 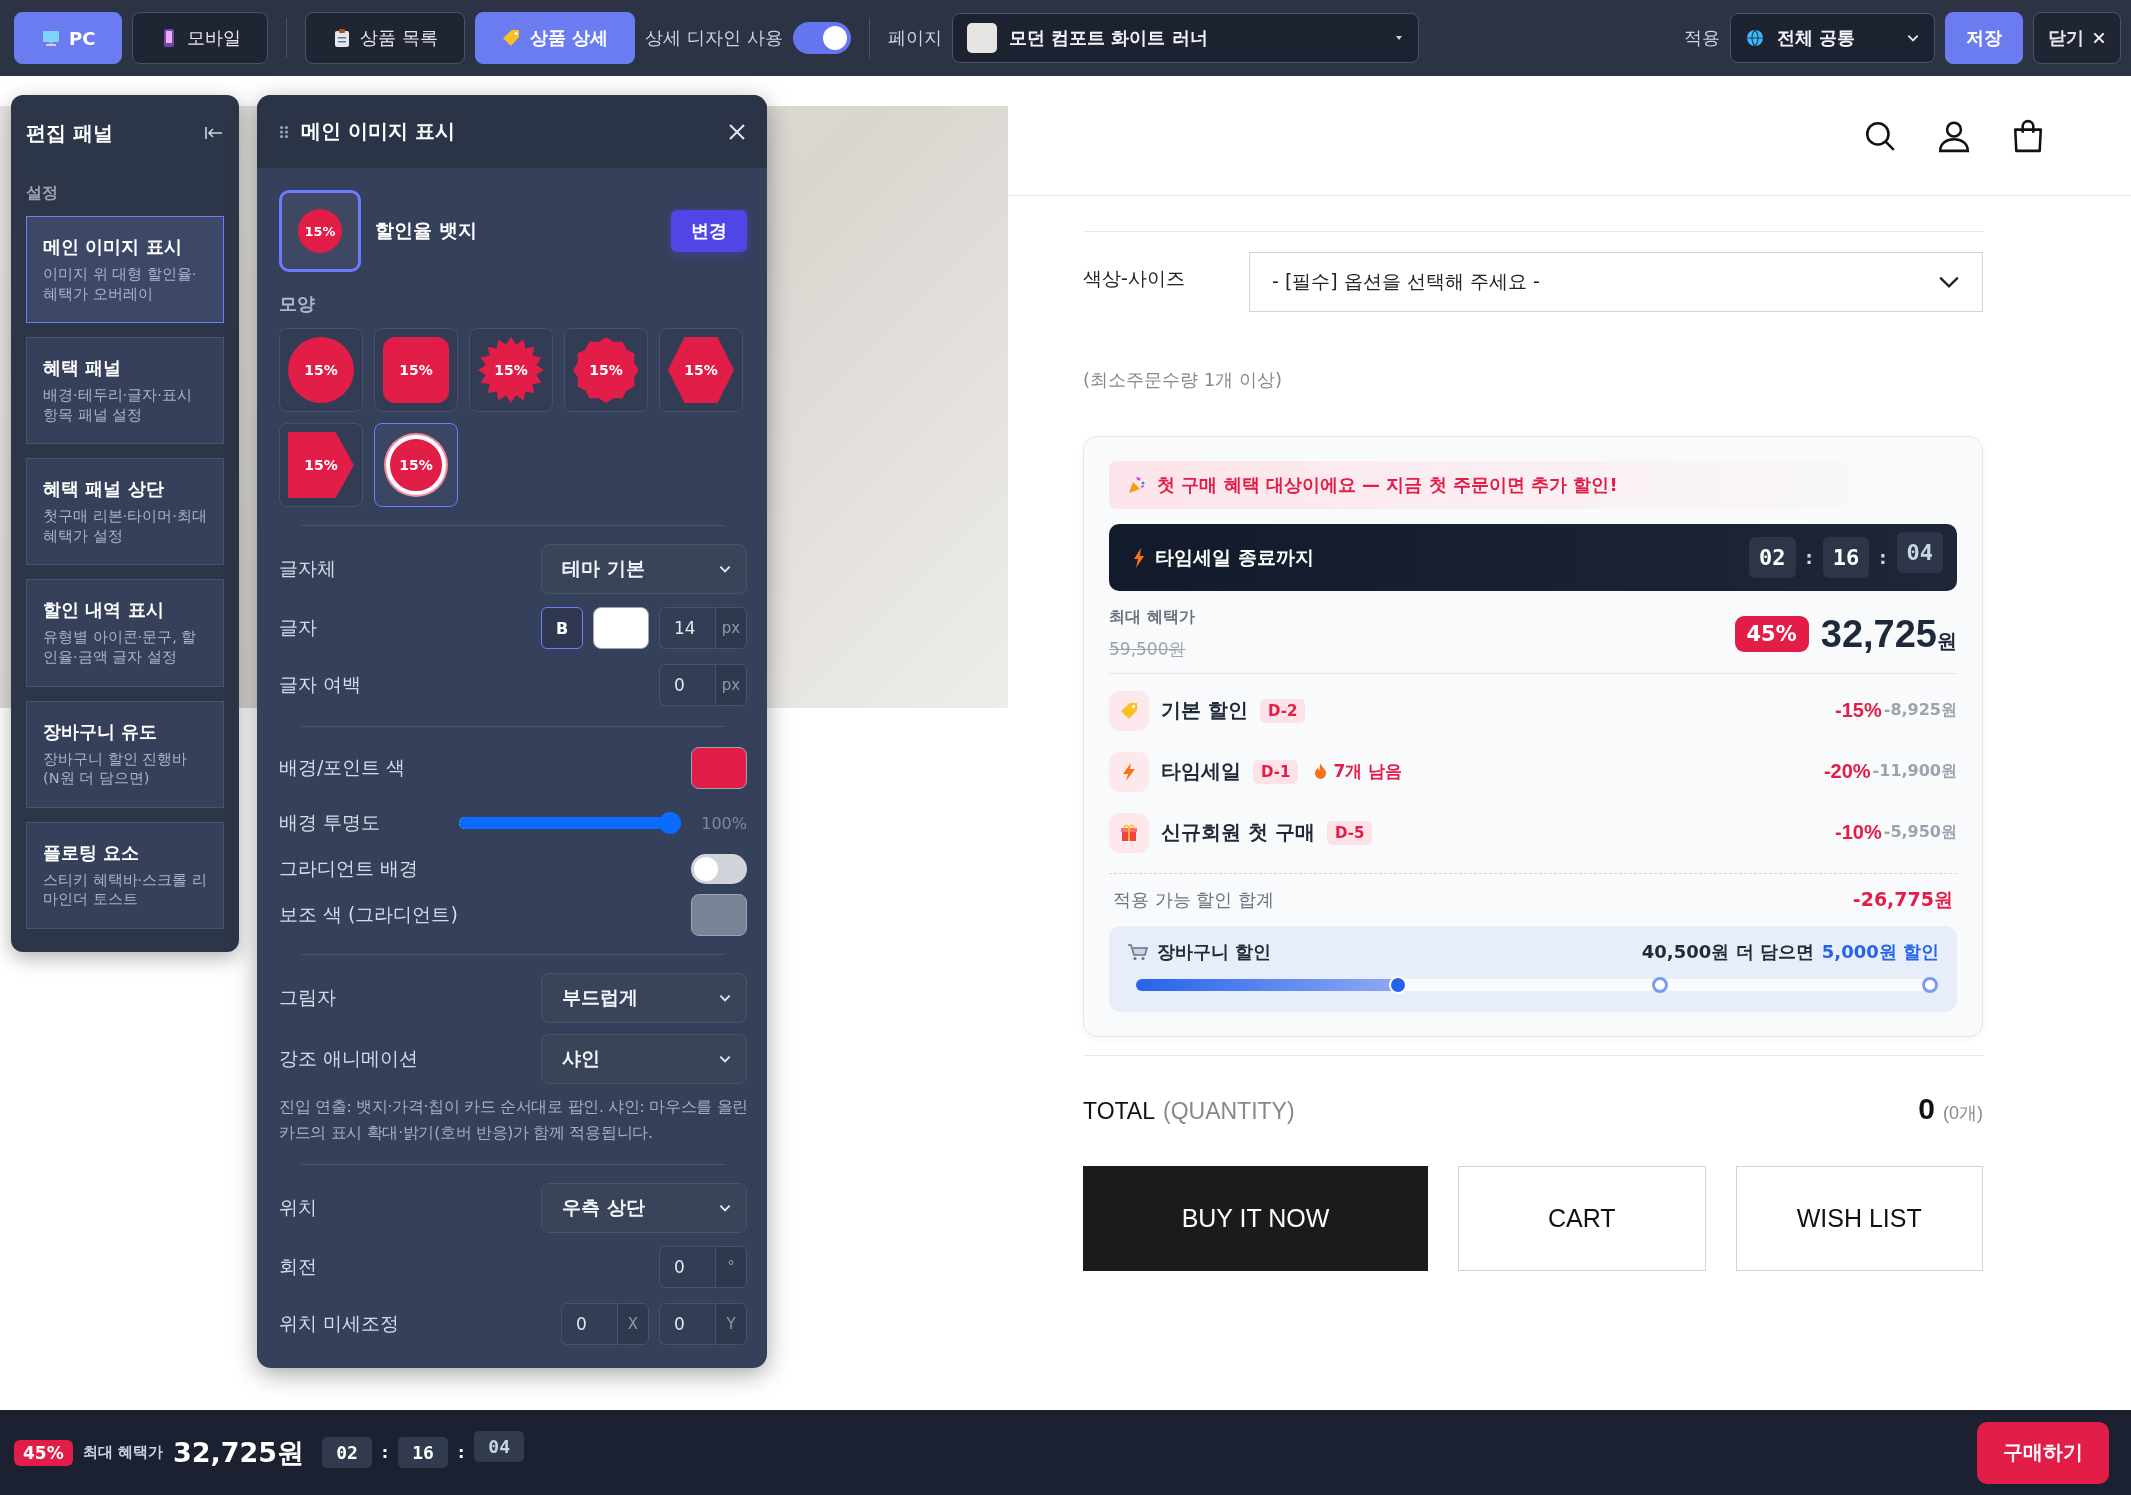 I want to click on panel-title: 메인 이미지 표시, so click(x=378, y=131).